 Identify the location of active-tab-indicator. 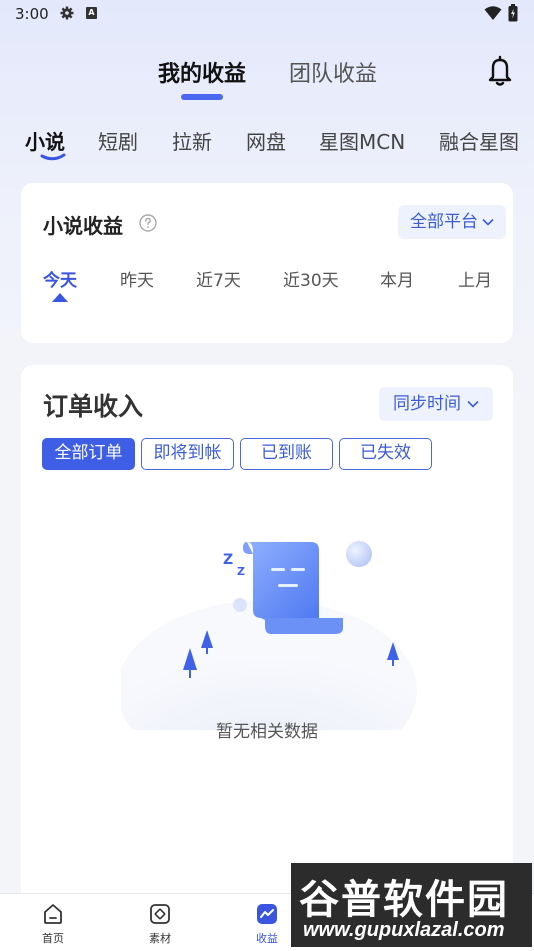
(202, 97).